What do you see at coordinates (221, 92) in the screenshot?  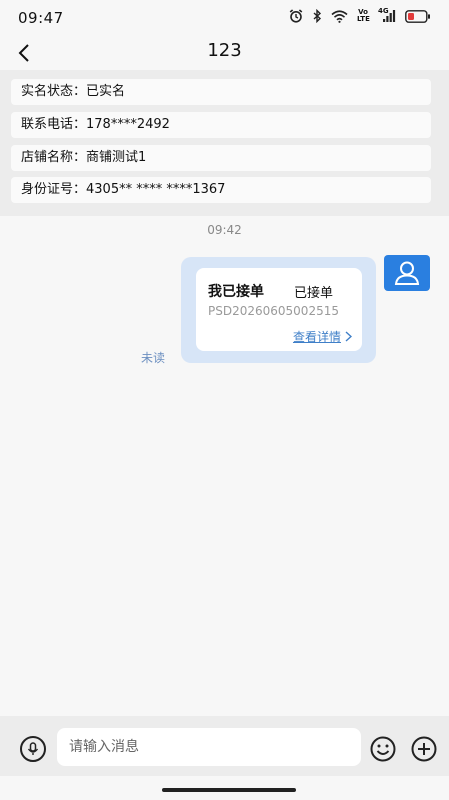 I see `info-row-verification: 实名状态：已实名` at bounding box center [221, 92].